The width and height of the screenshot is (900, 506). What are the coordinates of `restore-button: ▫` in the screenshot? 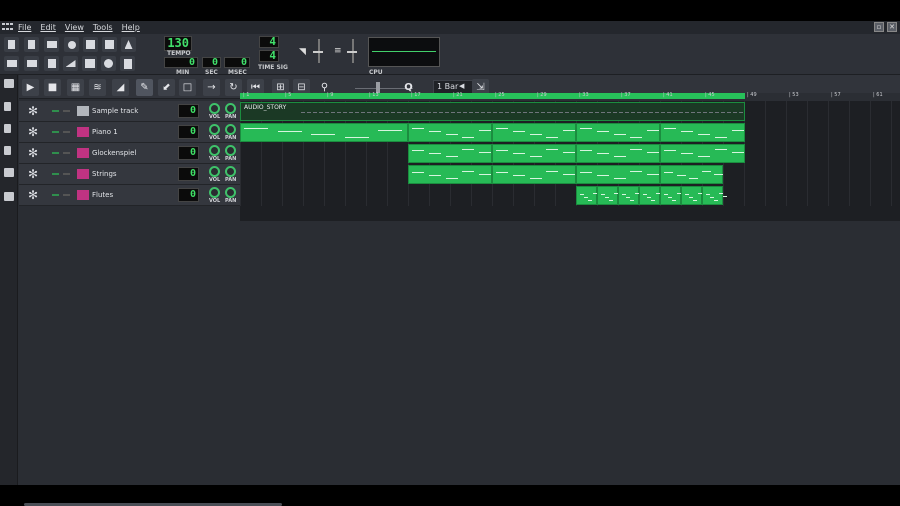 It's located at (879, 27).